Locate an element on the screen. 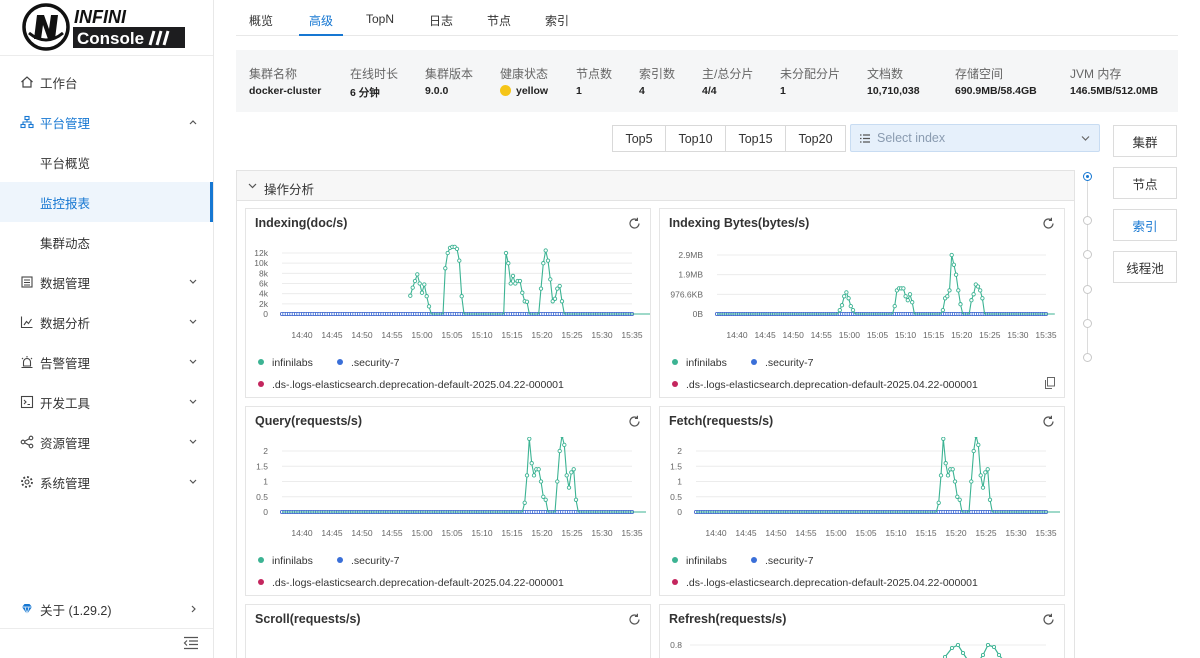 The width and height of the screenshot is (1200, 658). top5-button: Top5 is located at coordinates (639, 138).